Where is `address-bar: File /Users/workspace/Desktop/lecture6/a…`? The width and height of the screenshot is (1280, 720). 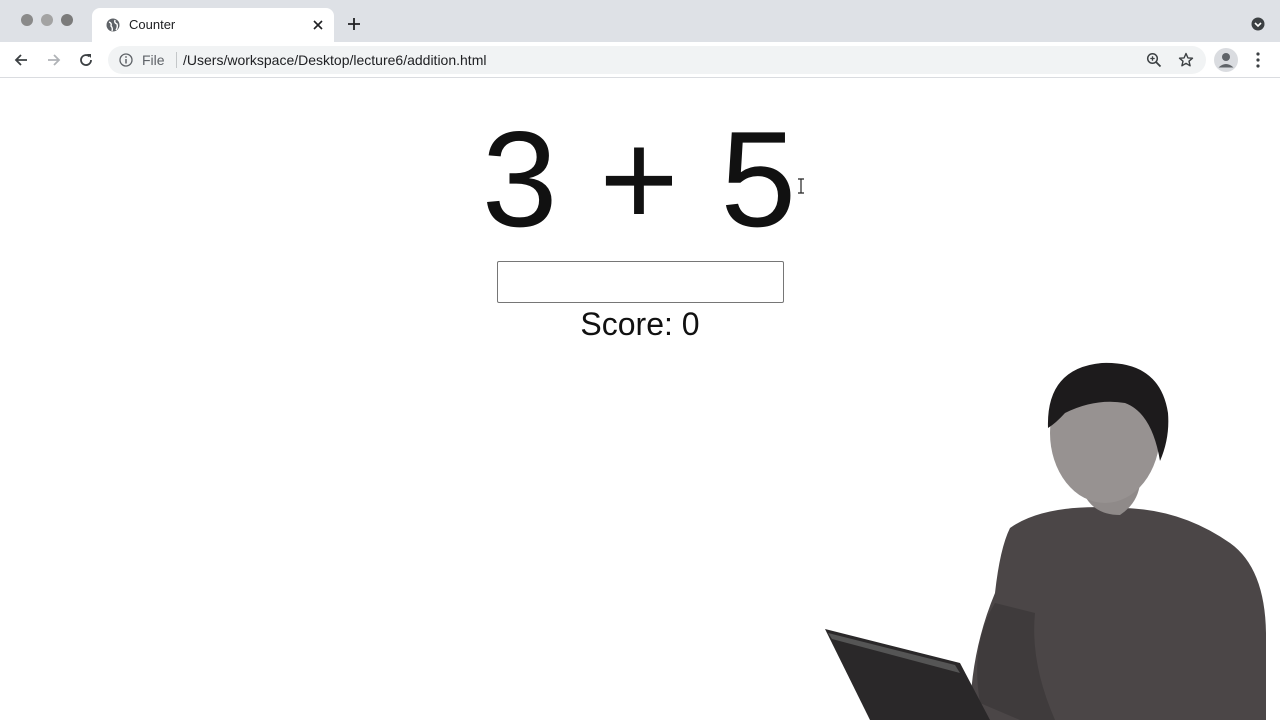
address-bar: File /Users/workspace/Desktop/lecture6/a… is located at coordinates (657, 60).